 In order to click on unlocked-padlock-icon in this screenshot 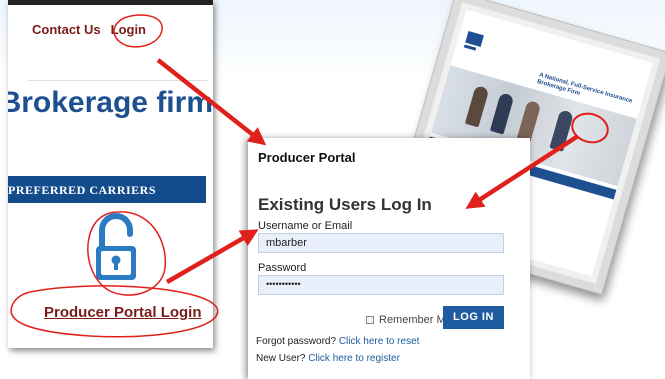, I will do `click(118, 248)`.